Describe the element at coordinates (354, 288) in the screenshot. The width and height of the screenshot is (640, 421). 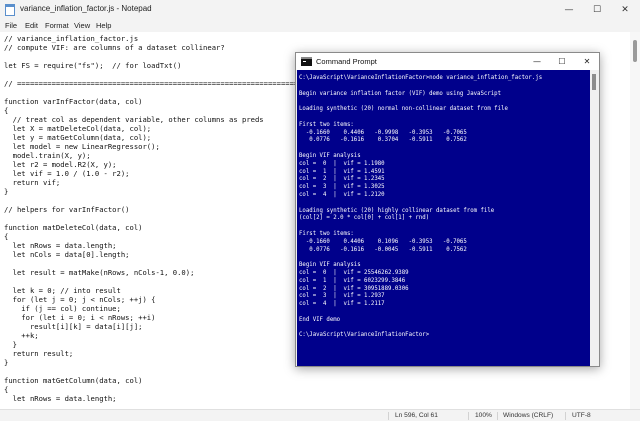
I see `console-line: col = 2 | vif = 30951889.0306` at that location.